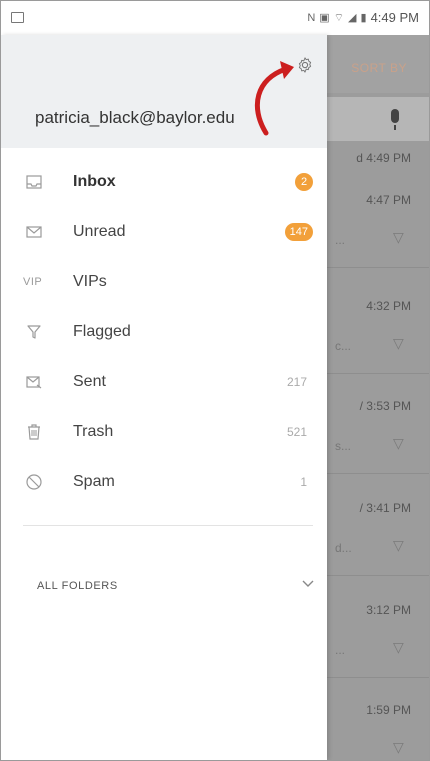 The image size is (430, 761). What do you see at coordinates (99, 231) in the screenshot?
I see `folder-label: Unread` at bounding box center [99, 231].